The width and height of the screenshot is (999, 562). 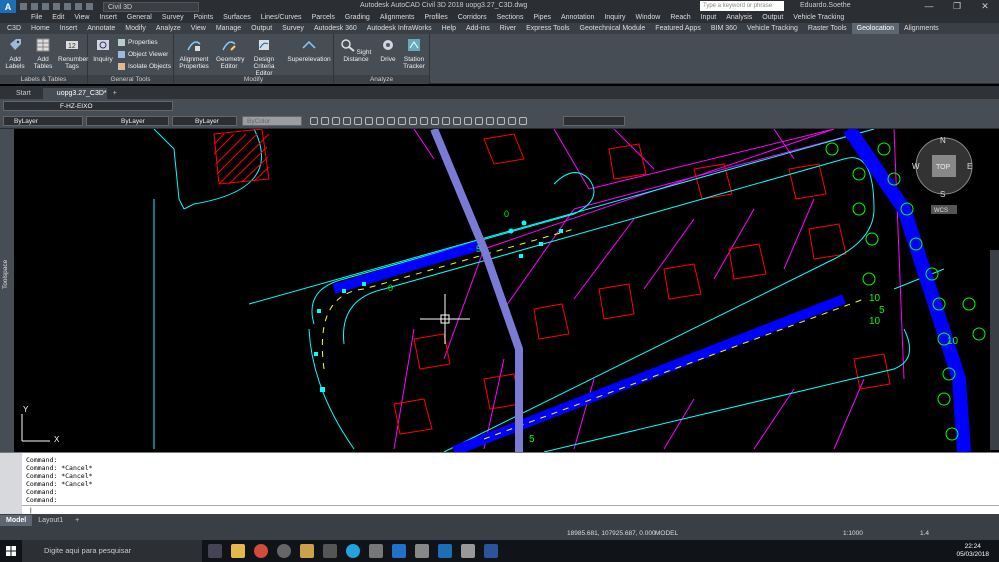 I want to click on model-space-toggle: MODEL, so click(x=666, y=533).